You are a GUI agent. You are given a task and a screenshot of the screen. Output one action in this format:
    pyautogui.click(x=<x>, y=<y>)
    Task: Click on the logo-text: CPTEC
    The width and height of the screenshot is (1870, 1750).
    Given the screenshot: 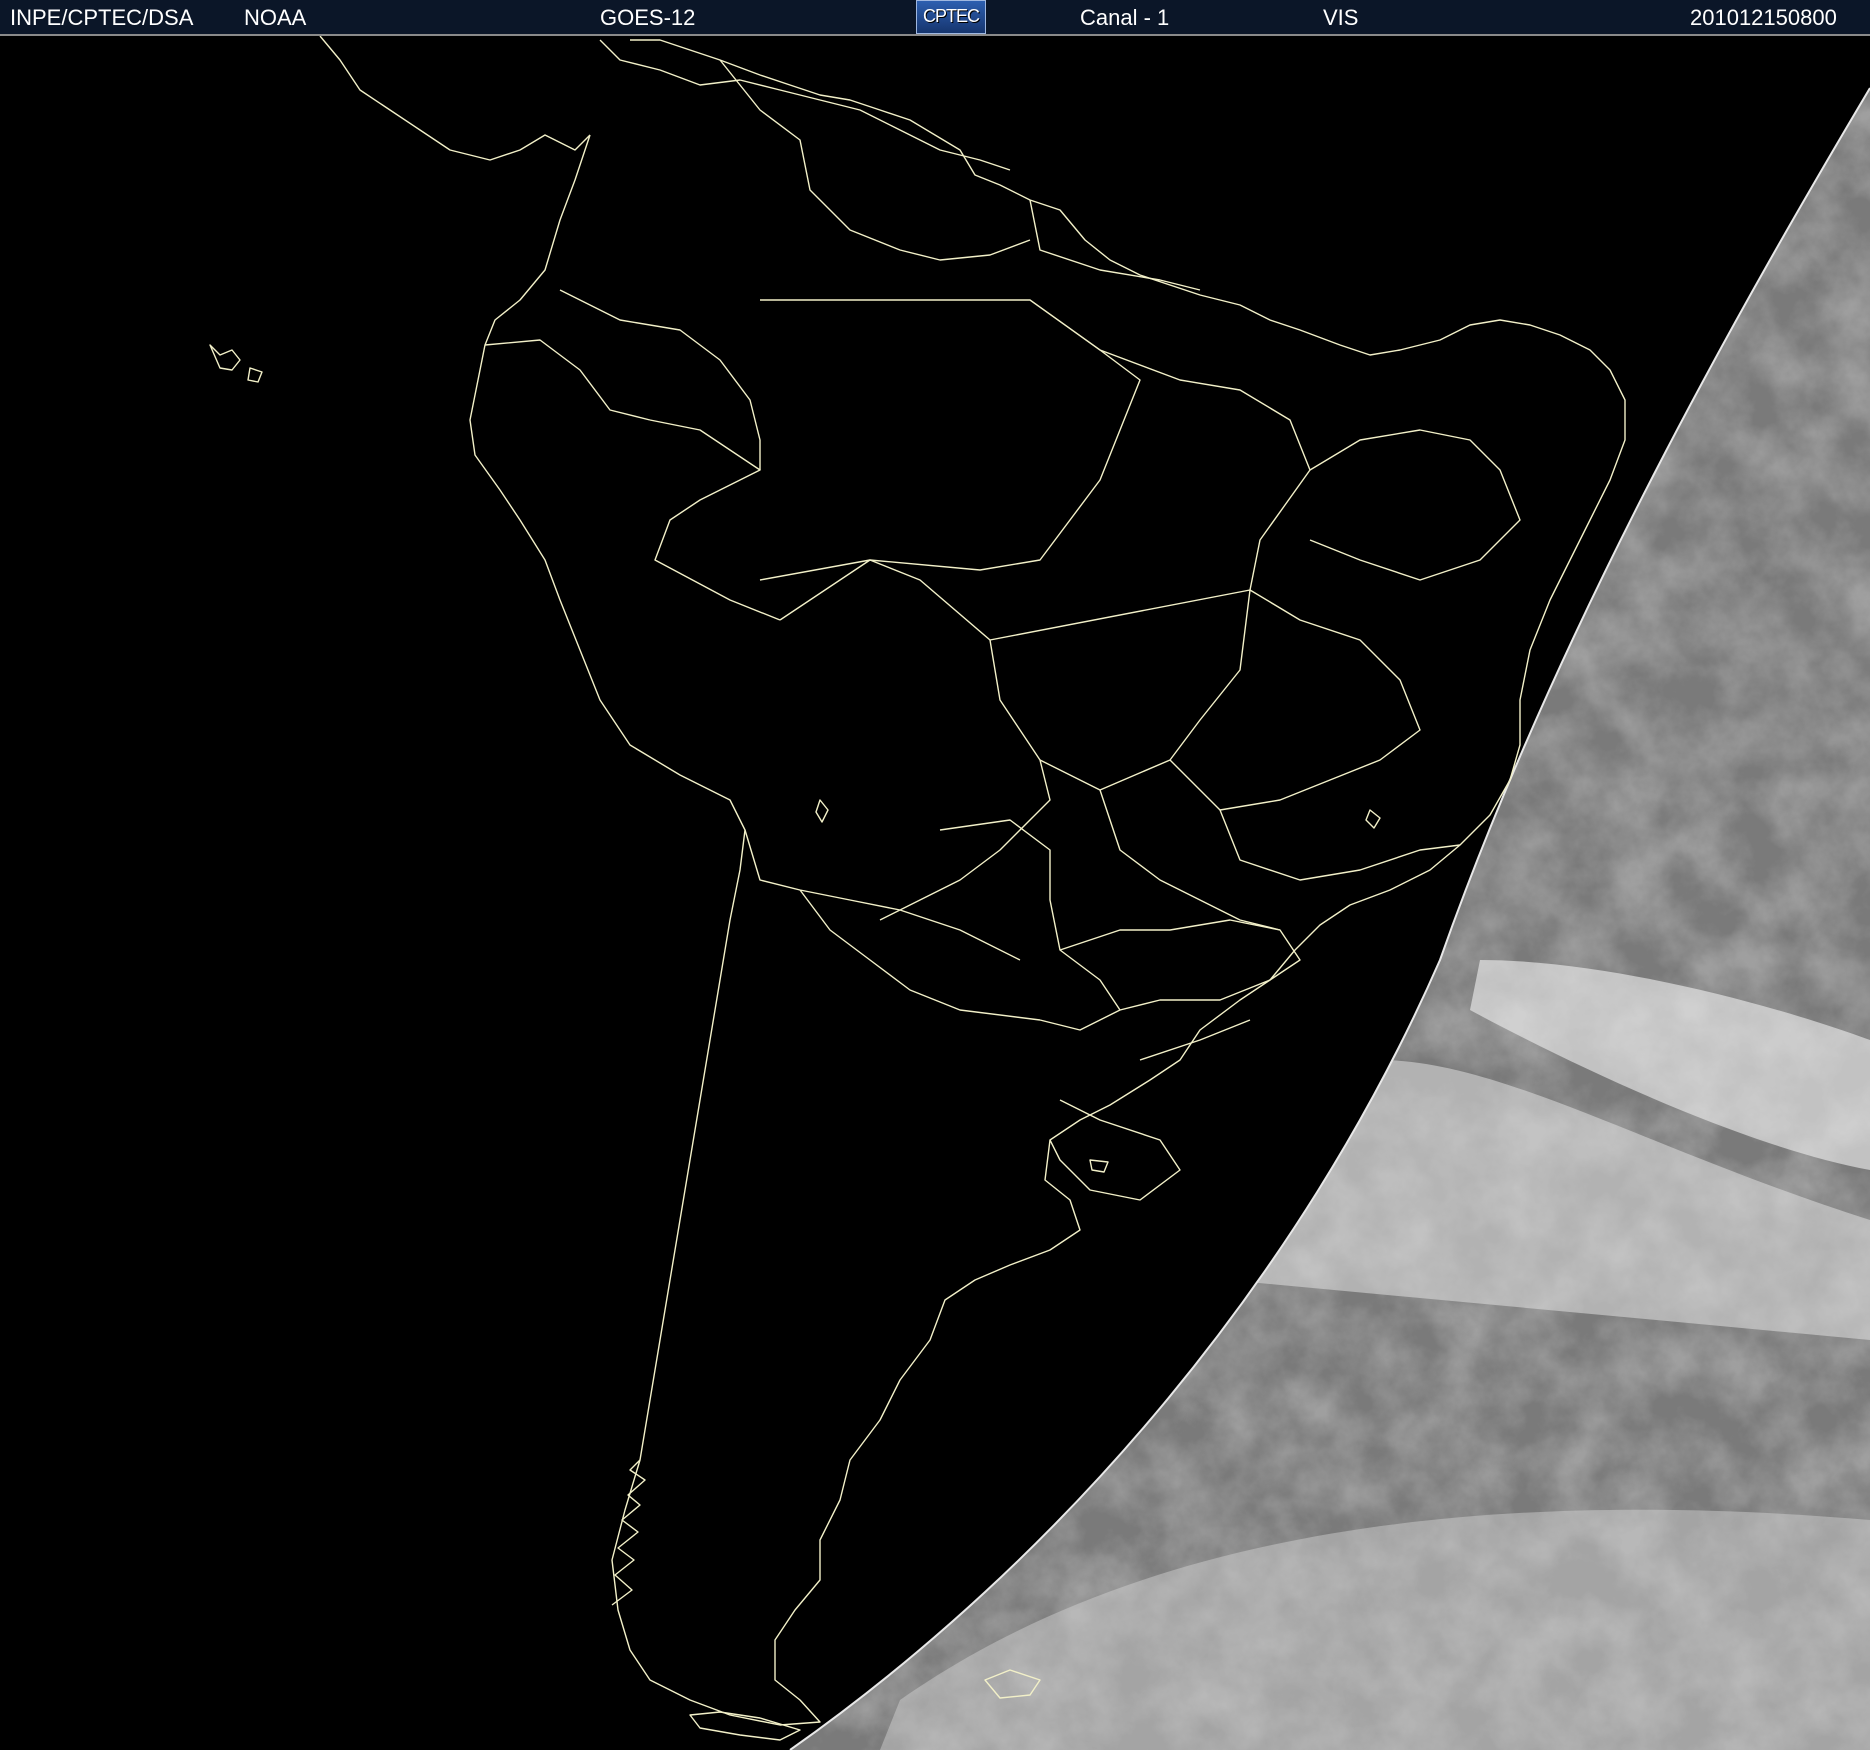 What is the action you would take?
    pyautogui.click(x=951, y=16)
    